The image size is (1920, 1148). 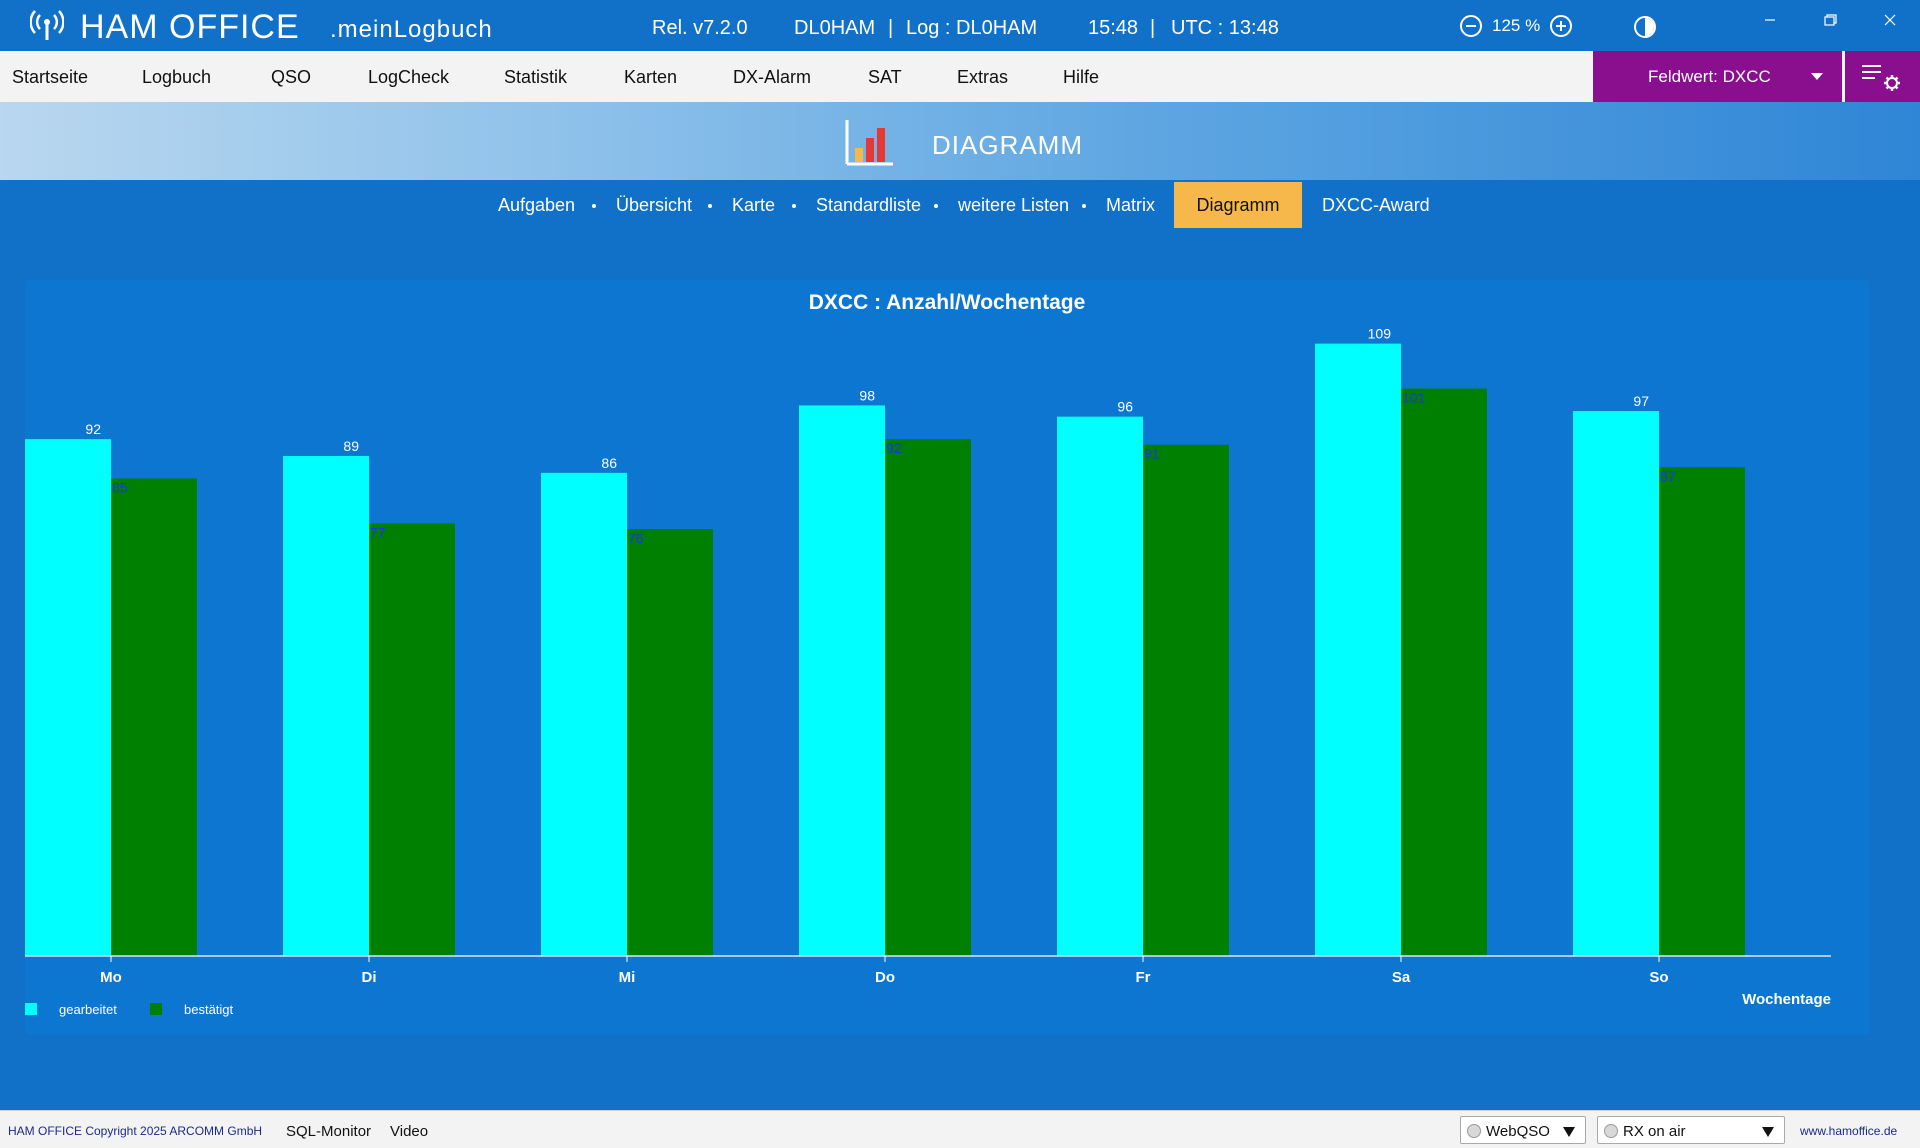 What do you see at coordinates (1830, 20) in the screenshot?
I see `restore-icon` at bounding box center [1830, 20].